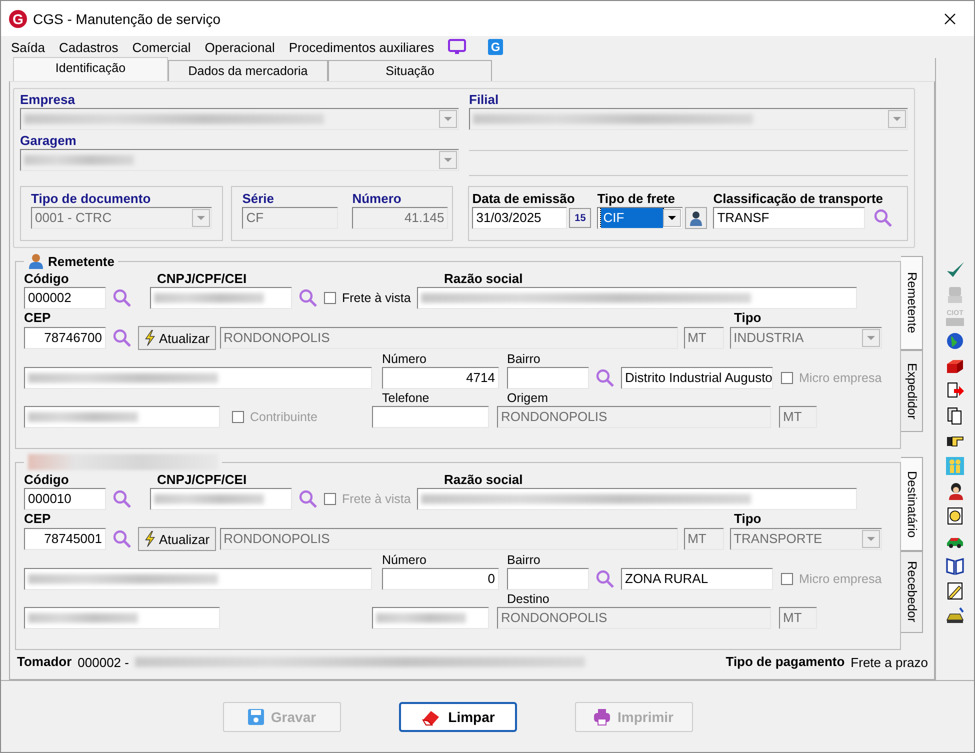 The width and height of the screenshot is (975, 753). What do you see at coordinates (440, 378) in the screenshot?
I see `text-field: 4714` at bounding box center [440, 378].